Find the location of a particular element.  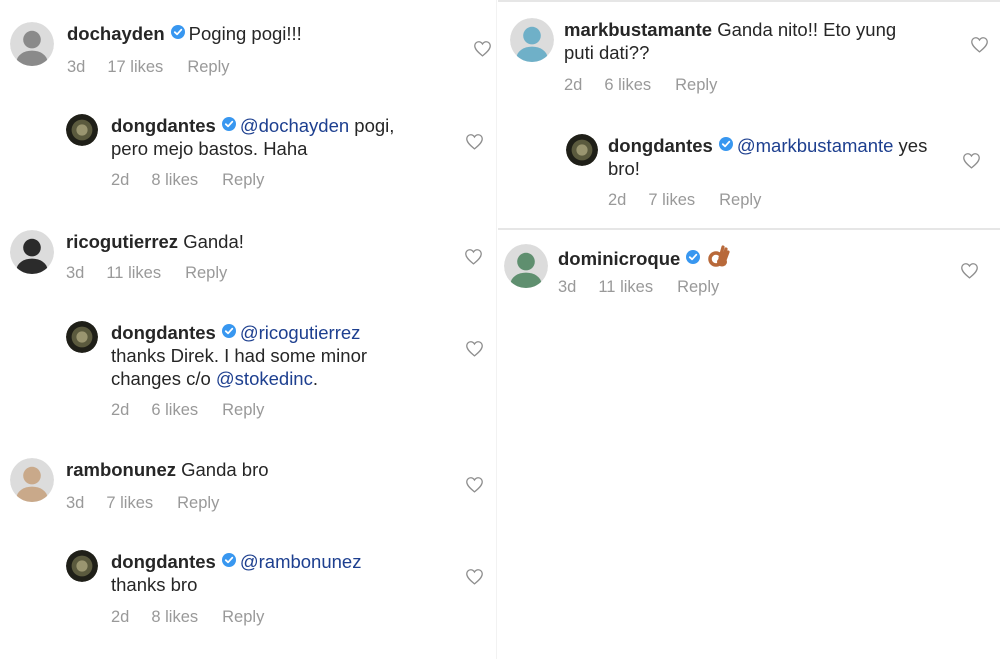

comment-item: dochayden Poging pogi!!! 3d 17 likes Reply is located at coordinates (256, 52).